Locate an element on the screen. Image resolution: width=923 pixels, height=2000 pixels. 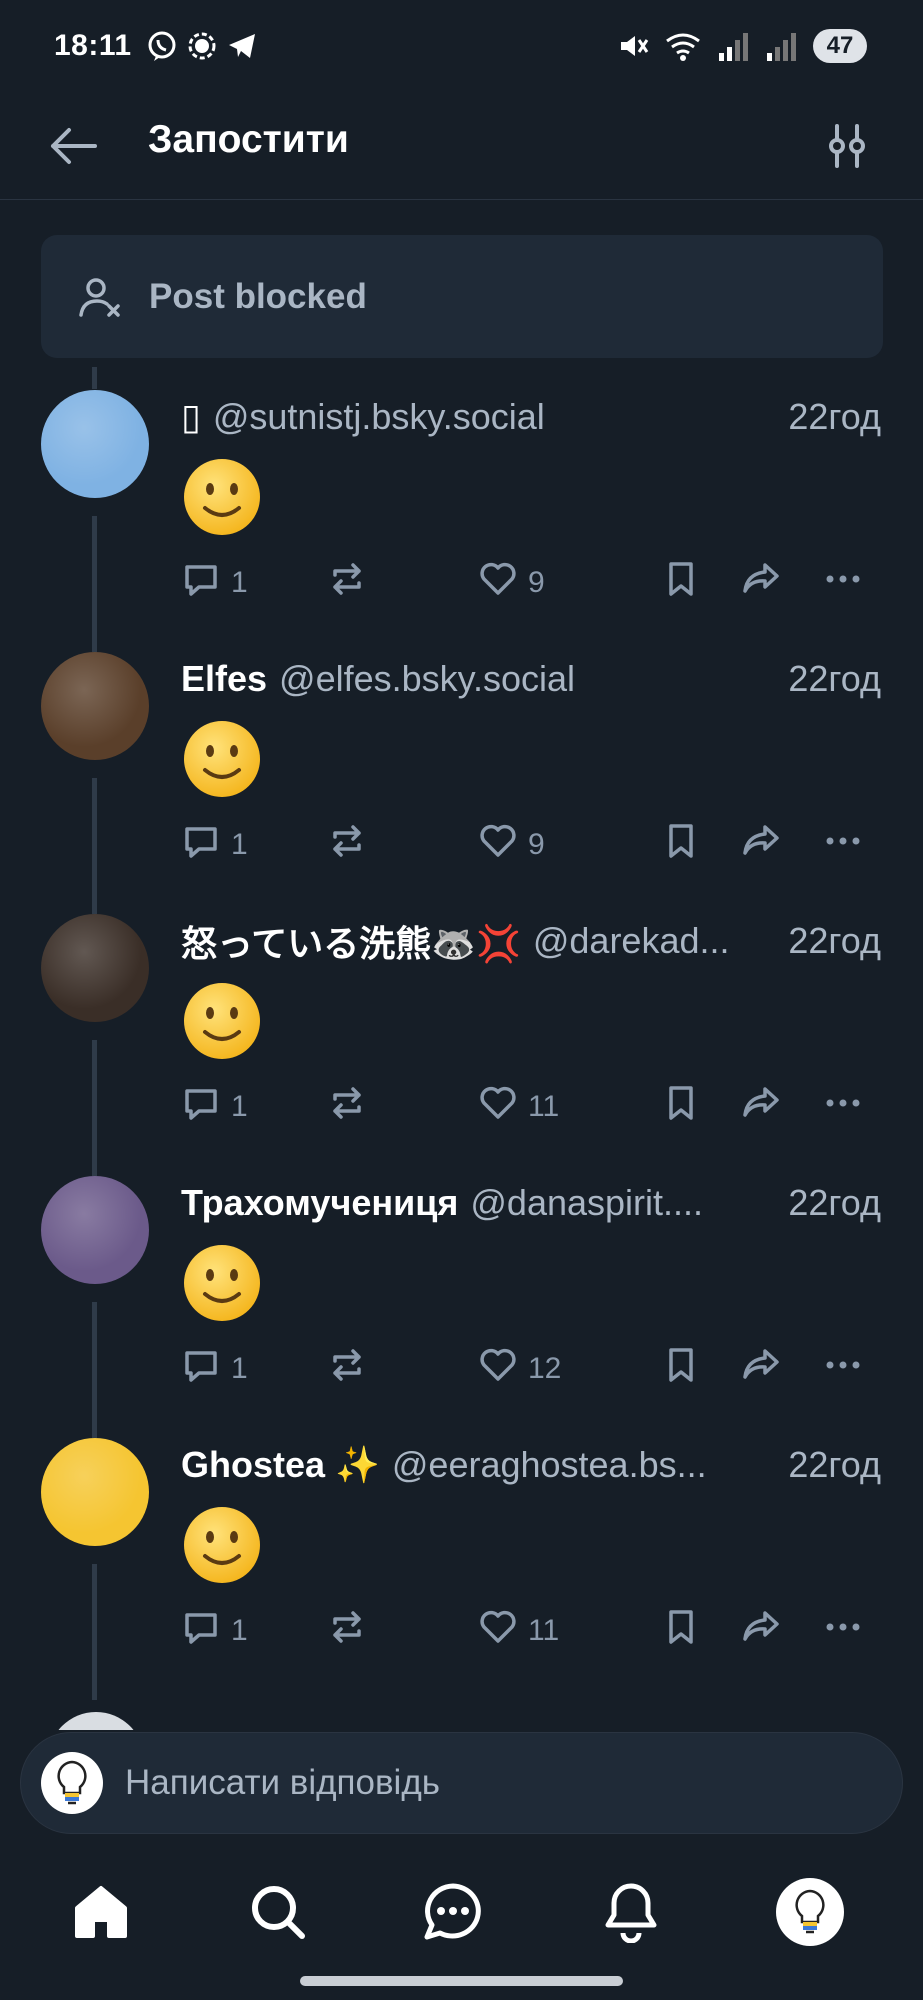
author-name: 怒っている洗熊🦝💢 is located at coordinates (351, 941).